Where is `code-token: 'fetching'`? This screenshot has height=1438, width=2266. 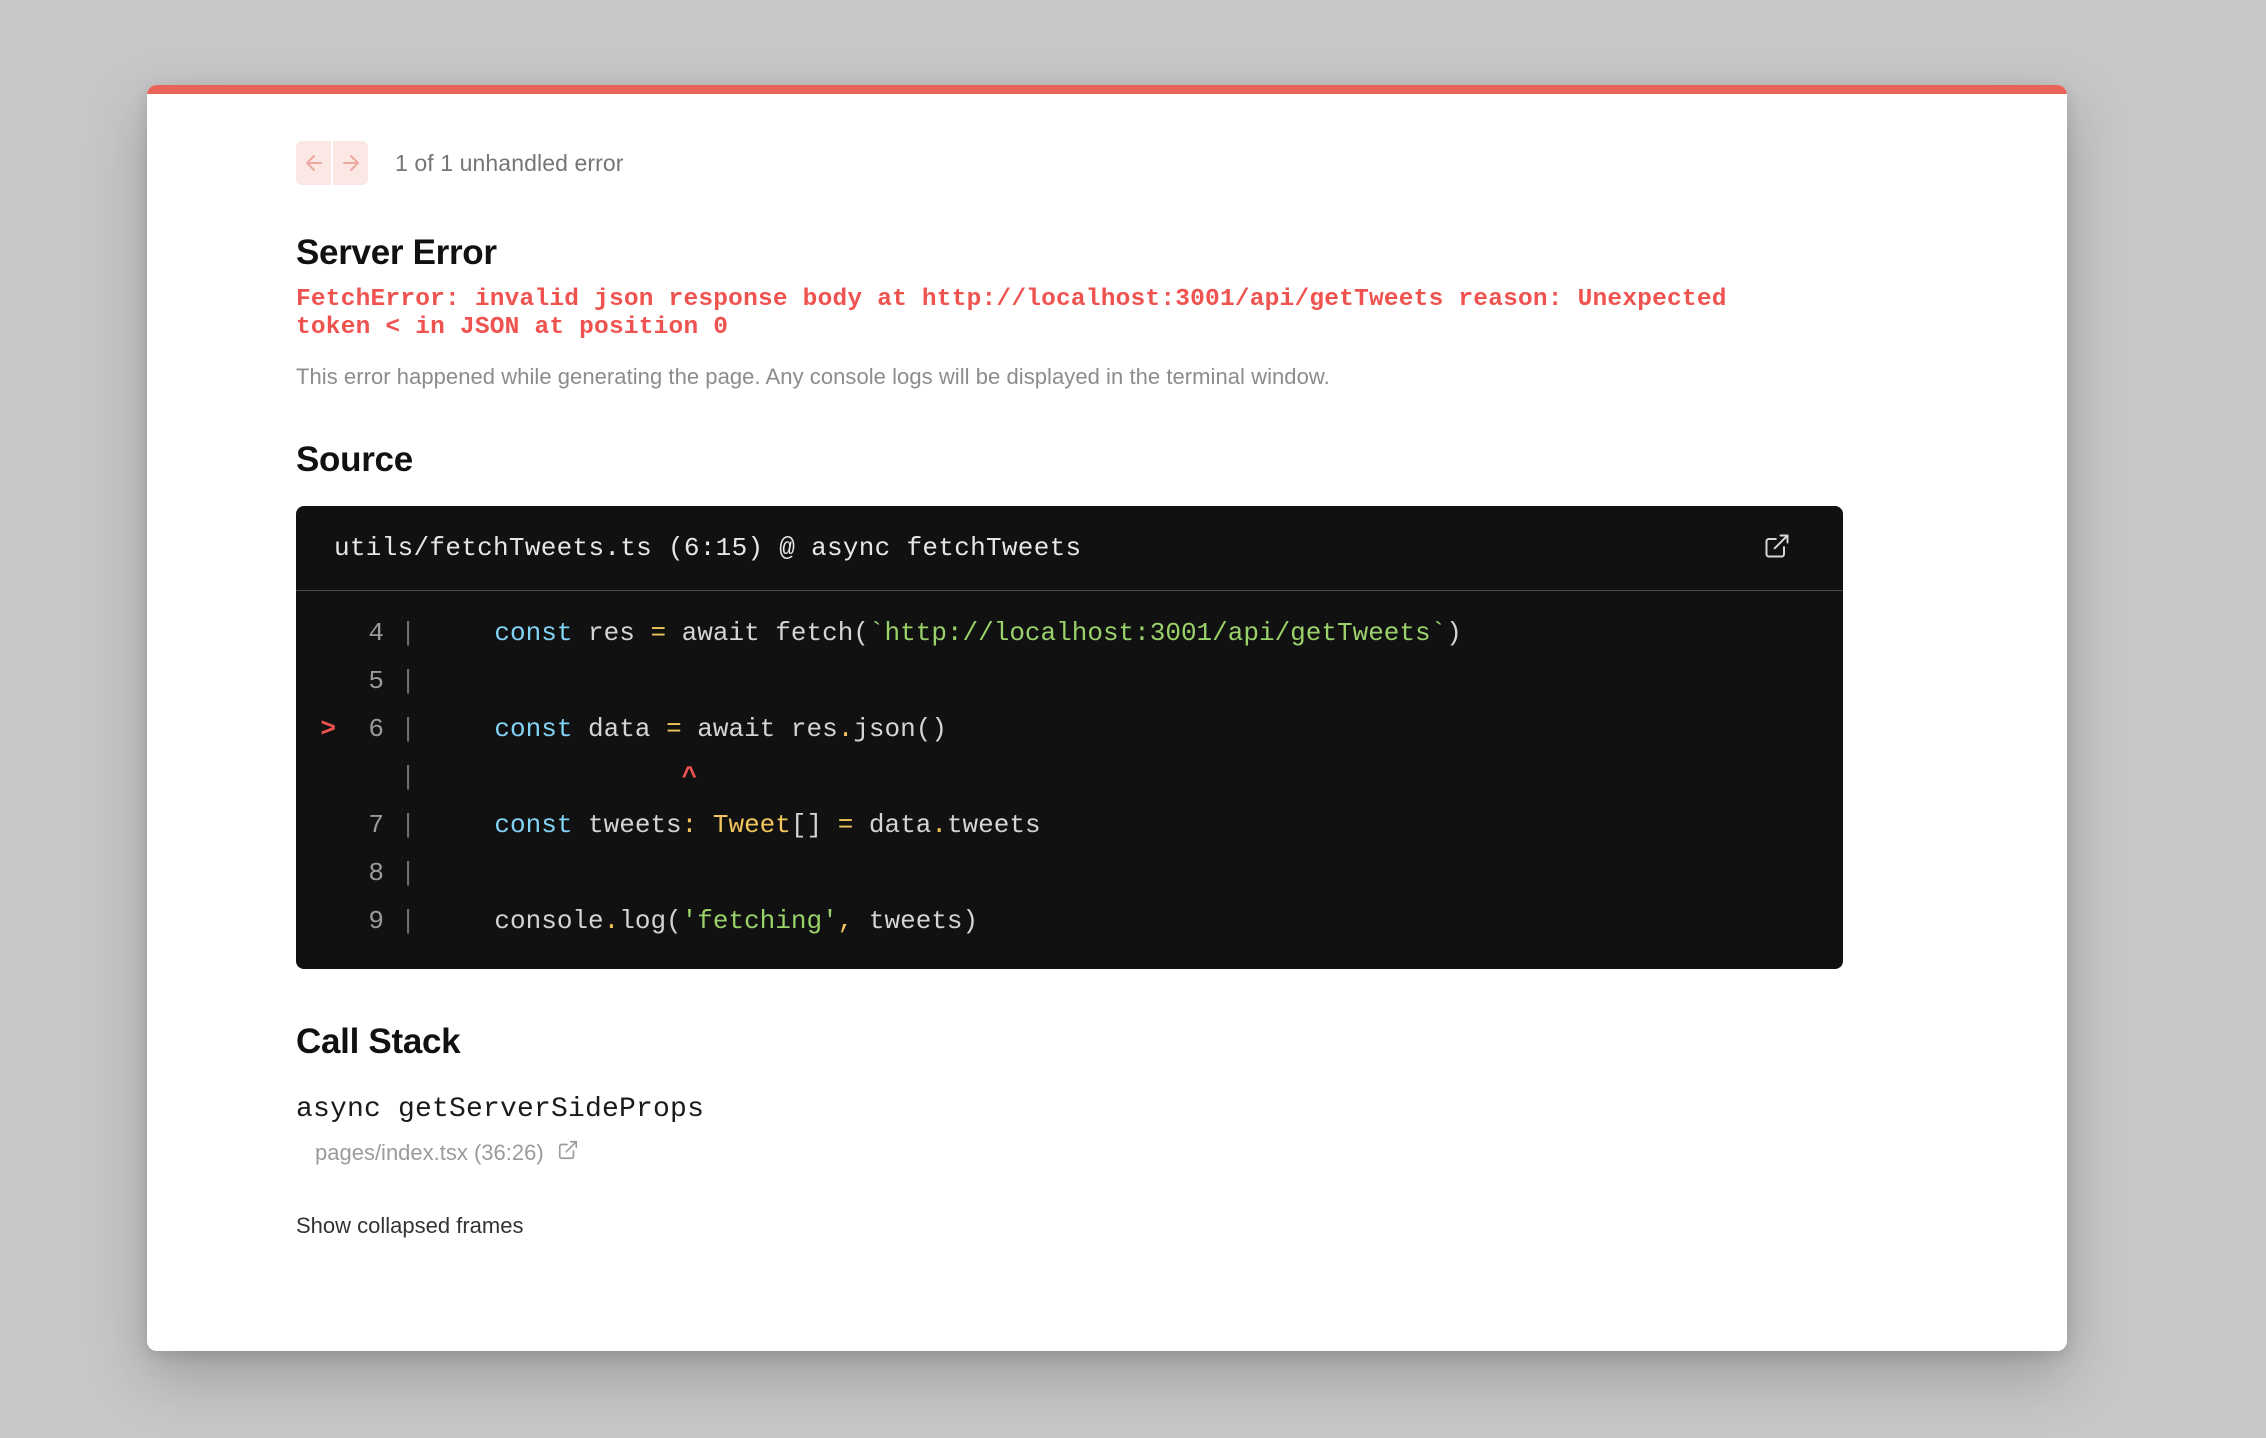
code-token: 'fetching' is located at coordinates (759, 920).